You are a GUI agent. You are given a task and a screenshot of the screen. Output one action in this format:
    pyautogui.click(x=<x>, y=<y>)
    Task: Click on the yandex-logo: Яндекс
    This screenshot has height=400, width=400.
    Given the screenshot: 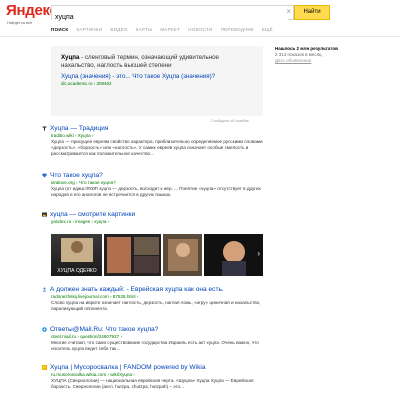 What is the action you would take?
    pyautogui.click(x=32, y=10)
    